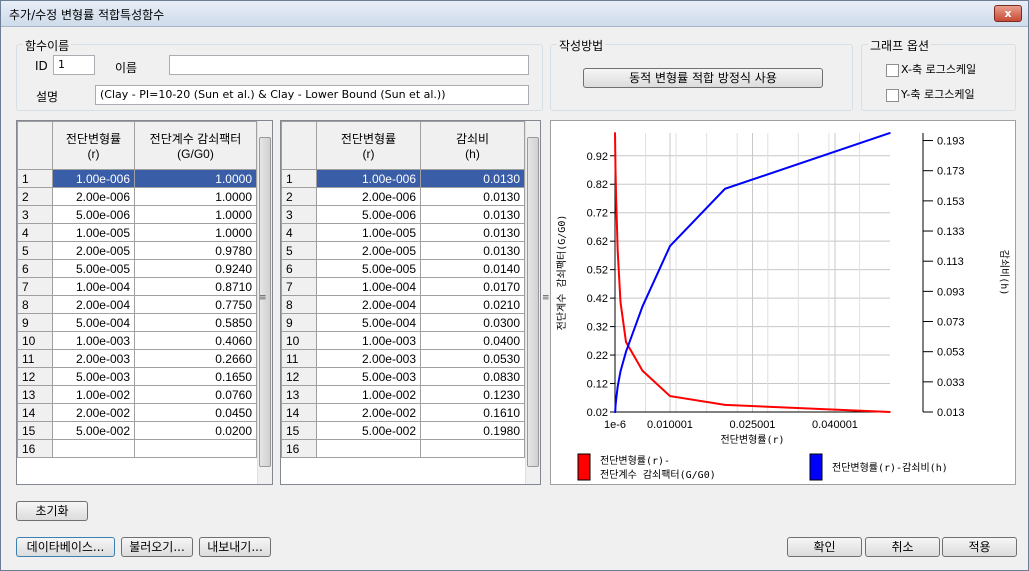 Image resolution: width=1029 pixels, height=571 pixels. I want to click on table-row: 4 1.00e-005 0.0130, so click(403, 232).